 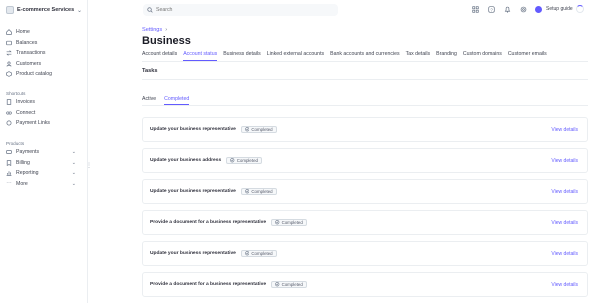 I want to click on bell-icon, so click(x=507, y=9).